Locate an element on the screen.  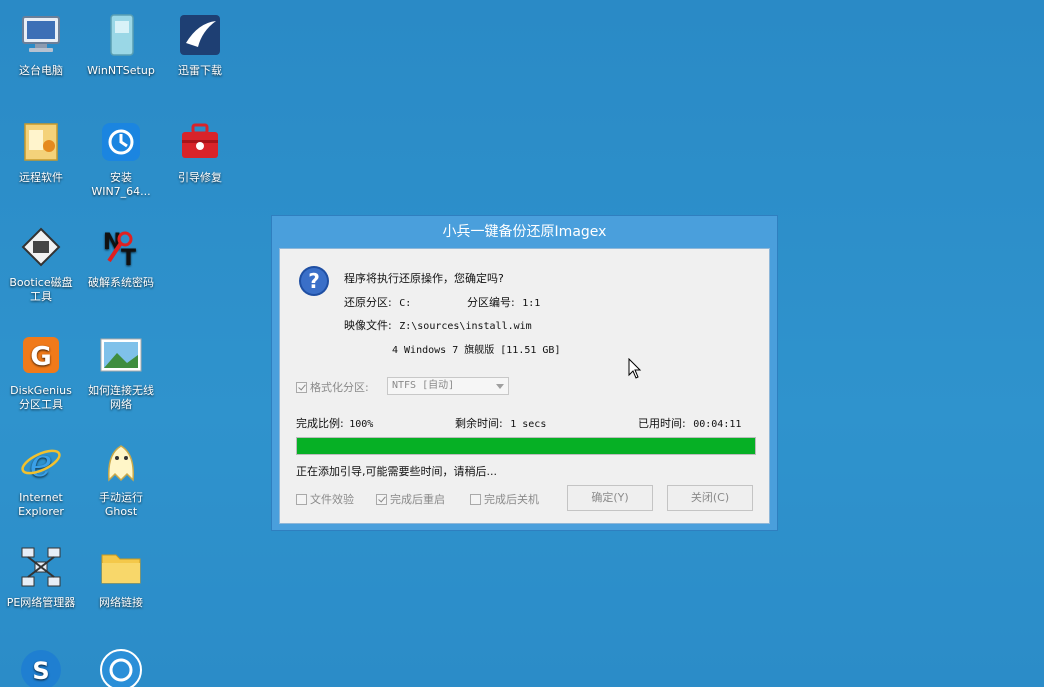
desktop-icon-label: Internet Explorer is located at coordinates (41, 504).